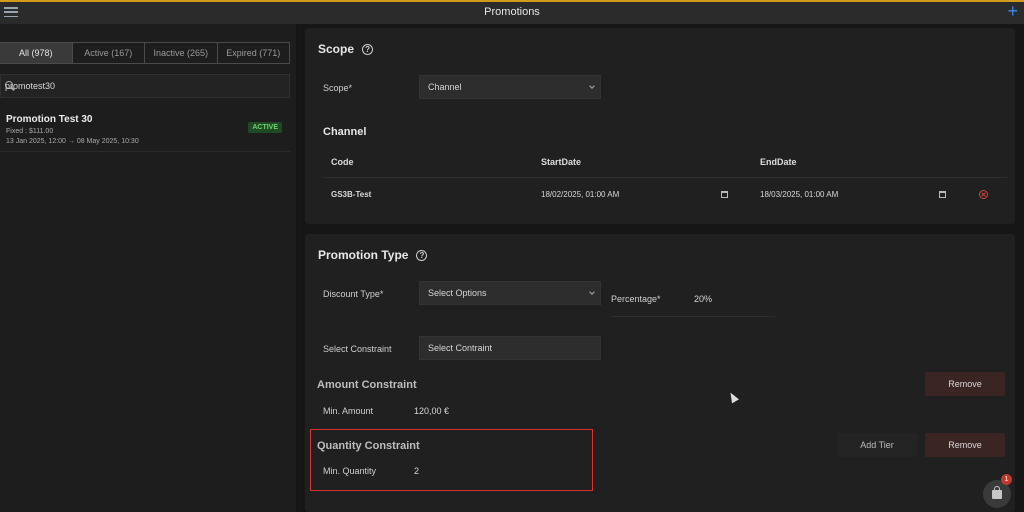  Describe the element at coordinates (983, 194) in the screenshot. I see `remove-circle-icon` at that location.